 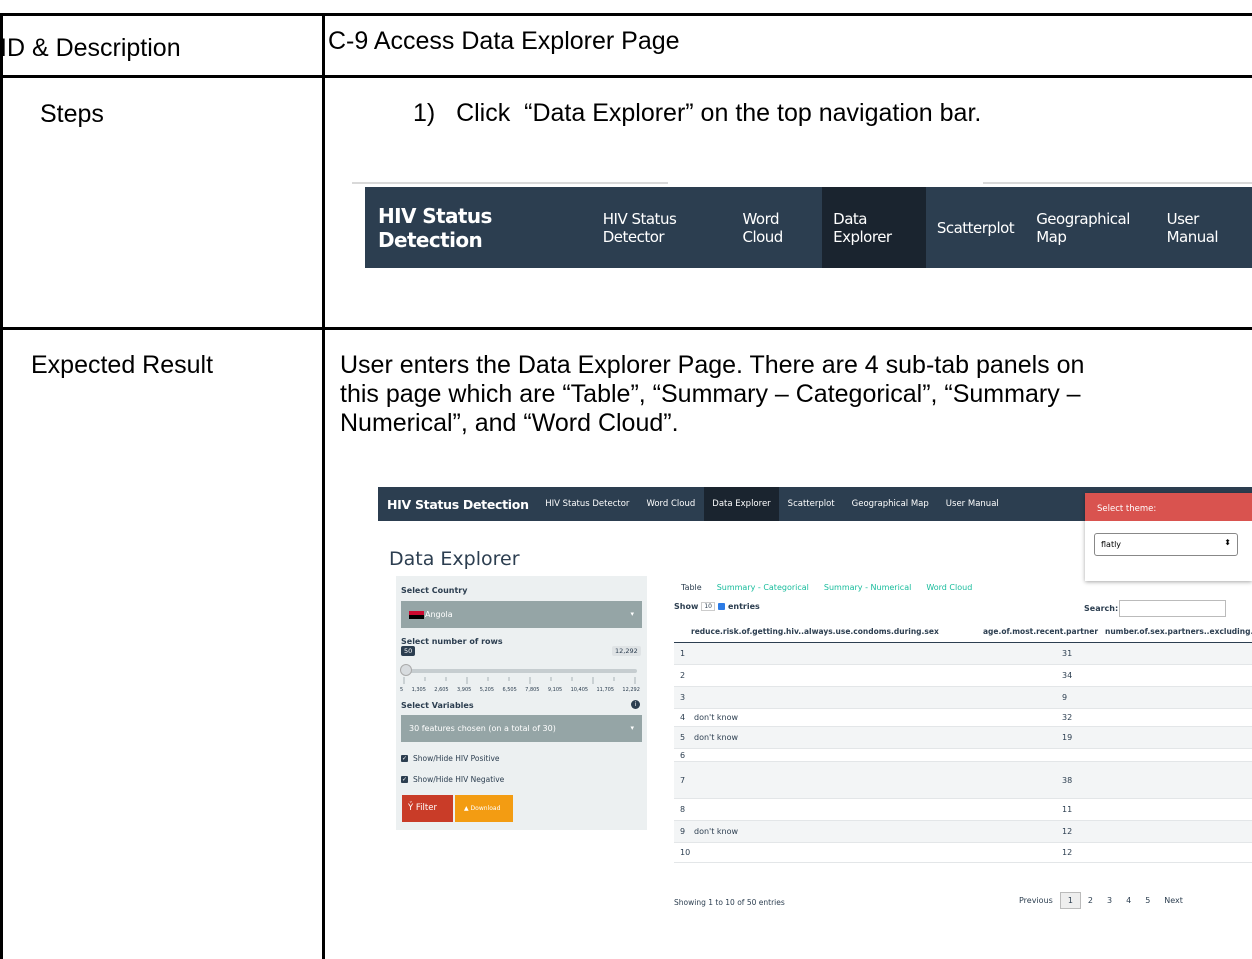 I want to click on expected-label: Expected Result, so click(x=122, y=365).